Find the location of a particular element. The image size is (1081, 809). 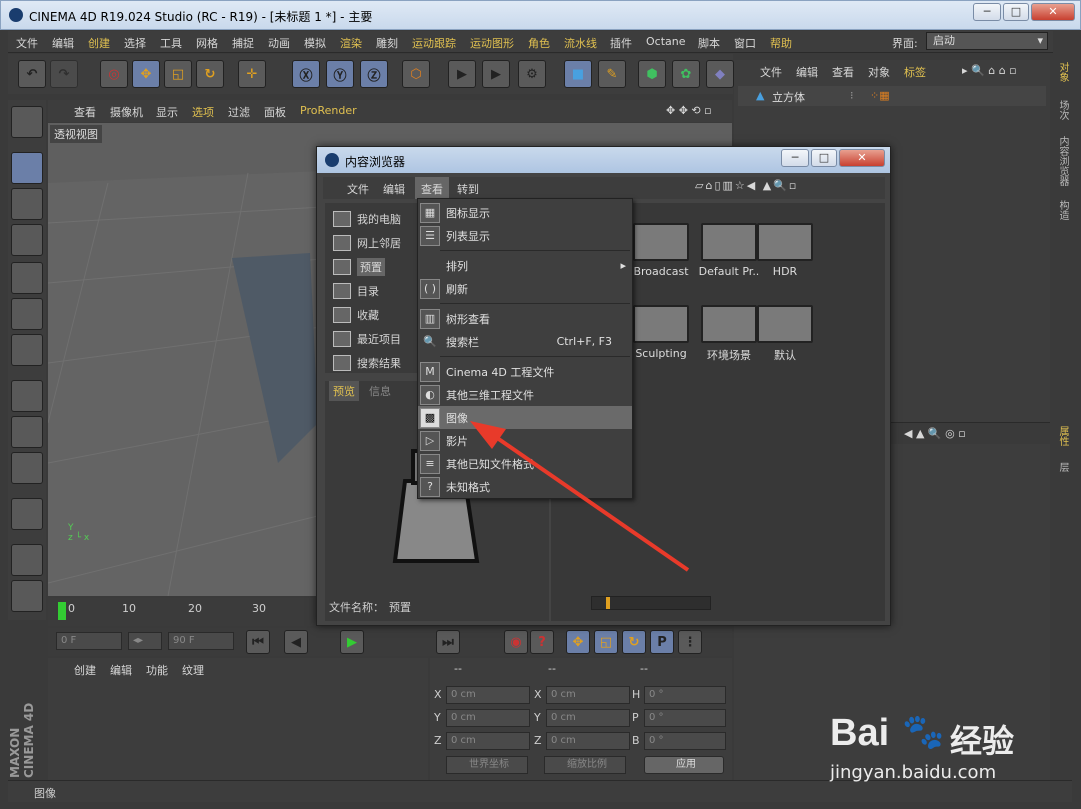

zoom-slider-handle is located at coordinates (608, 603).